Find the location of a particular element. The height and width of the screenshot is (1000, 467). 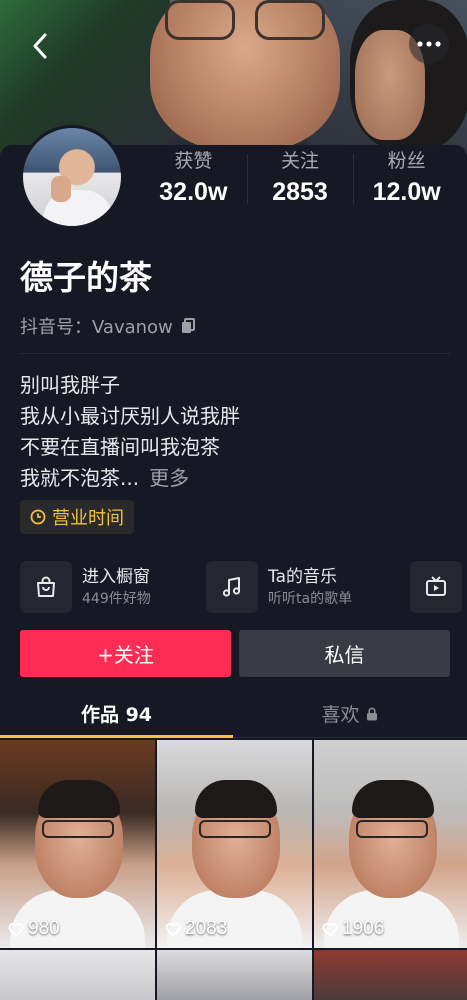

follow-button: +关注 is located at coordinates (125, 653).